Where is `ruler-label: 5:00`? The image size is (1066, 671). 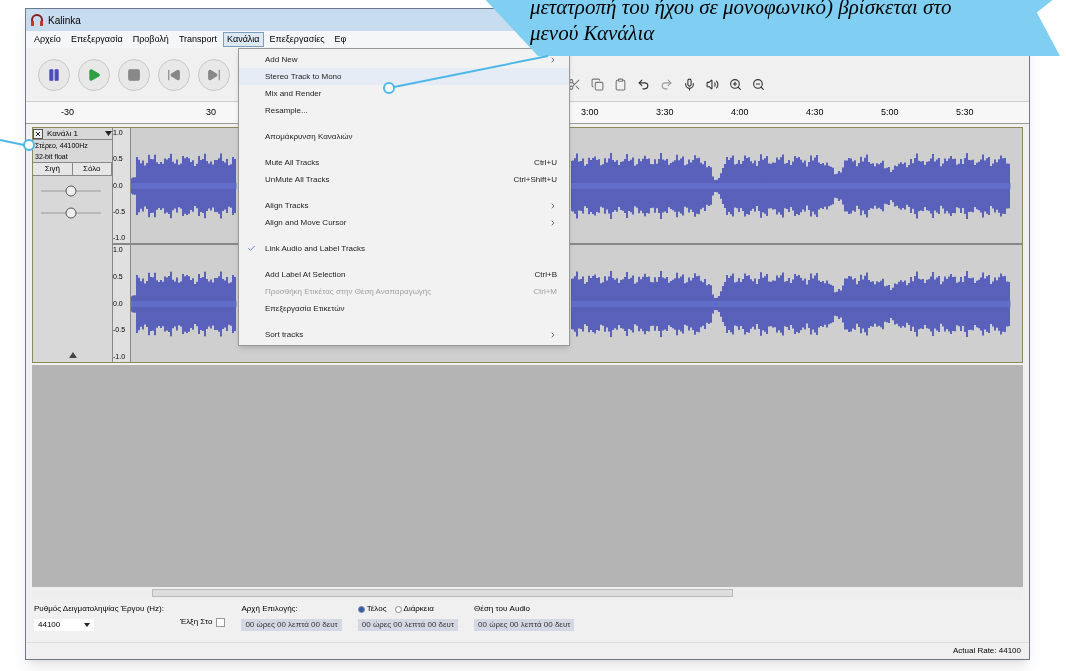
ruler-label: 5:00 is located at coordinates (890, 112).